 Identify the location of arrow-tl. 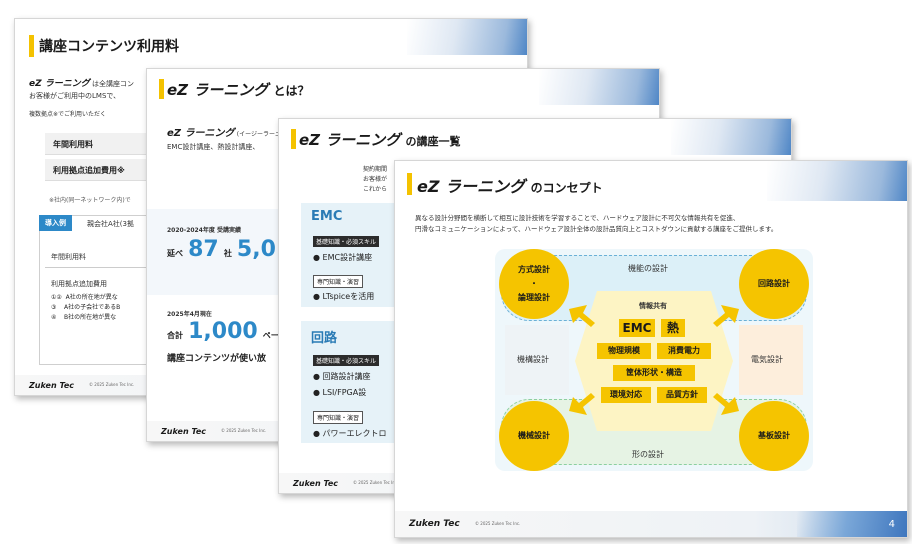
(582, 316).